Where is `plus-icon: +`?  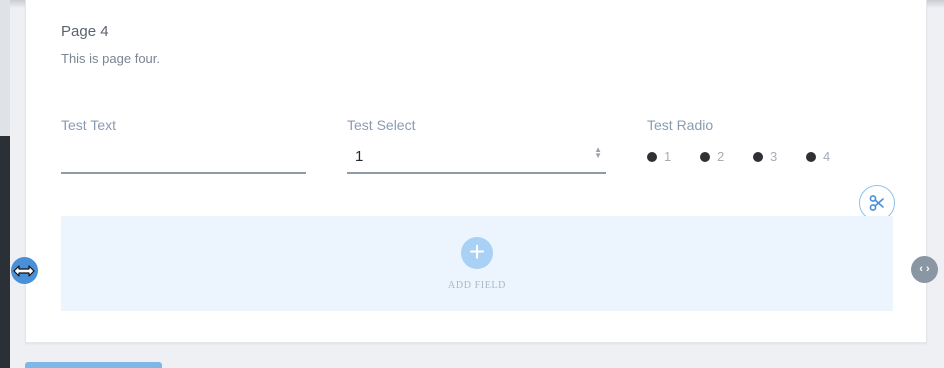 plus-icon: + is located at coordinates (477, 253).